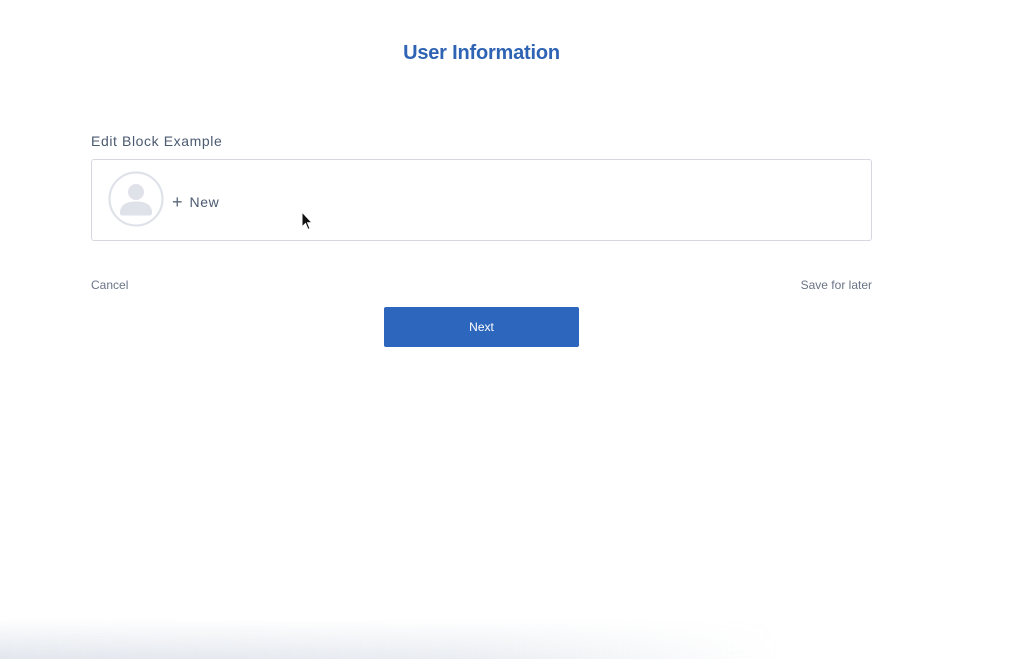  Describe the element at coordinates (109, 285) in the screenshot. I see `cancel-link: Cancel` at that location.